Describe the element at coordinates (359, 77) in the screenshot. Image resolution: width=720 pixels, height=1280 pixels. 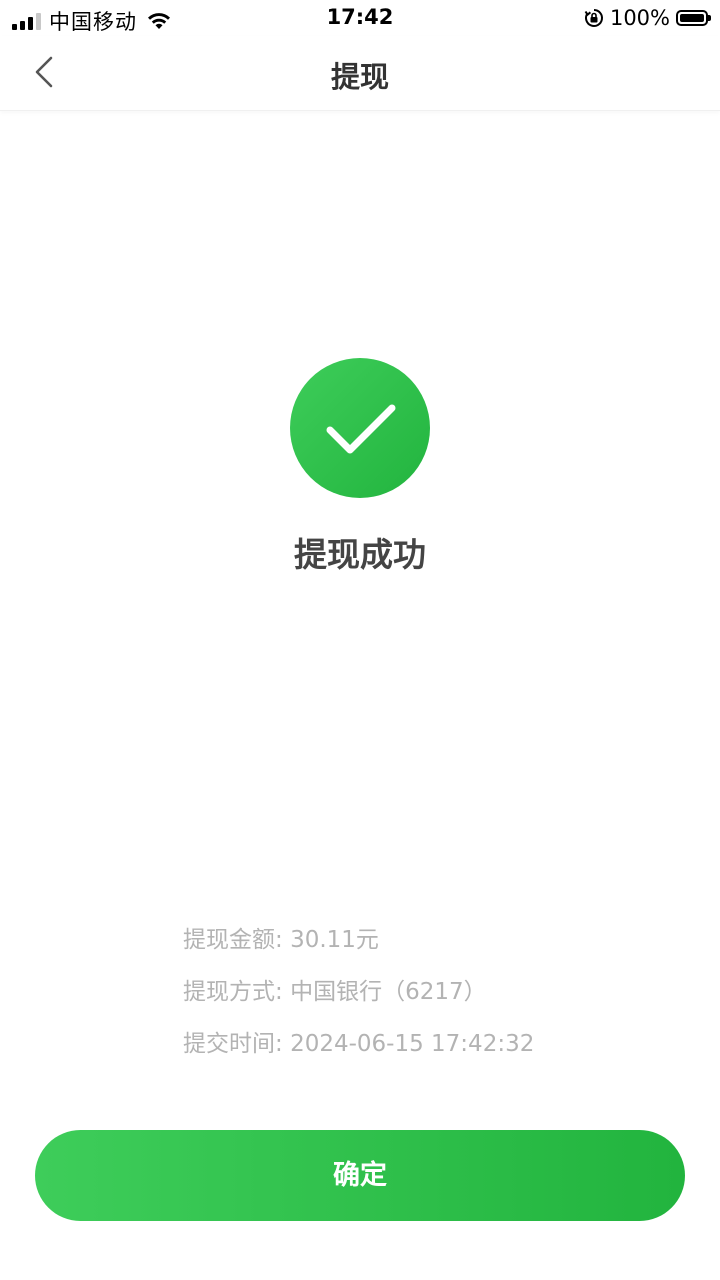
I see `page-title: 提现` at that location.